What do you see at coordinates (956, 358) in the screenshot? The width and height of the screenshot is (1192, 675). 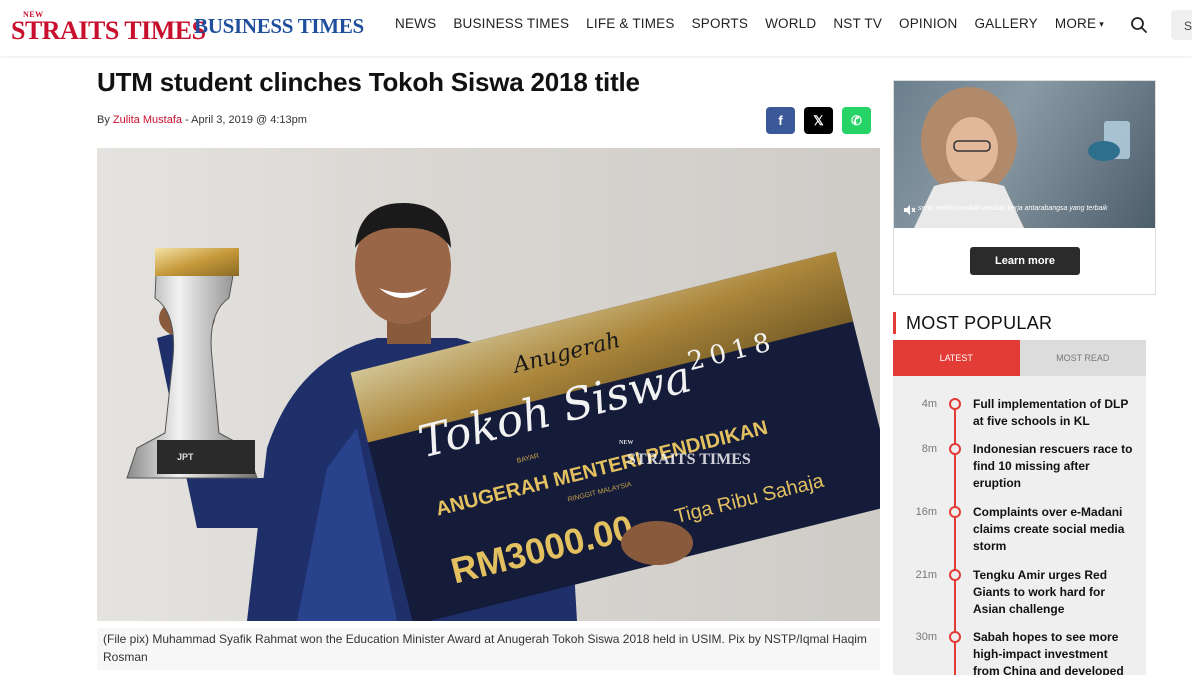 I see `tab-latest: LATEST` at bounding box center [956, 358].